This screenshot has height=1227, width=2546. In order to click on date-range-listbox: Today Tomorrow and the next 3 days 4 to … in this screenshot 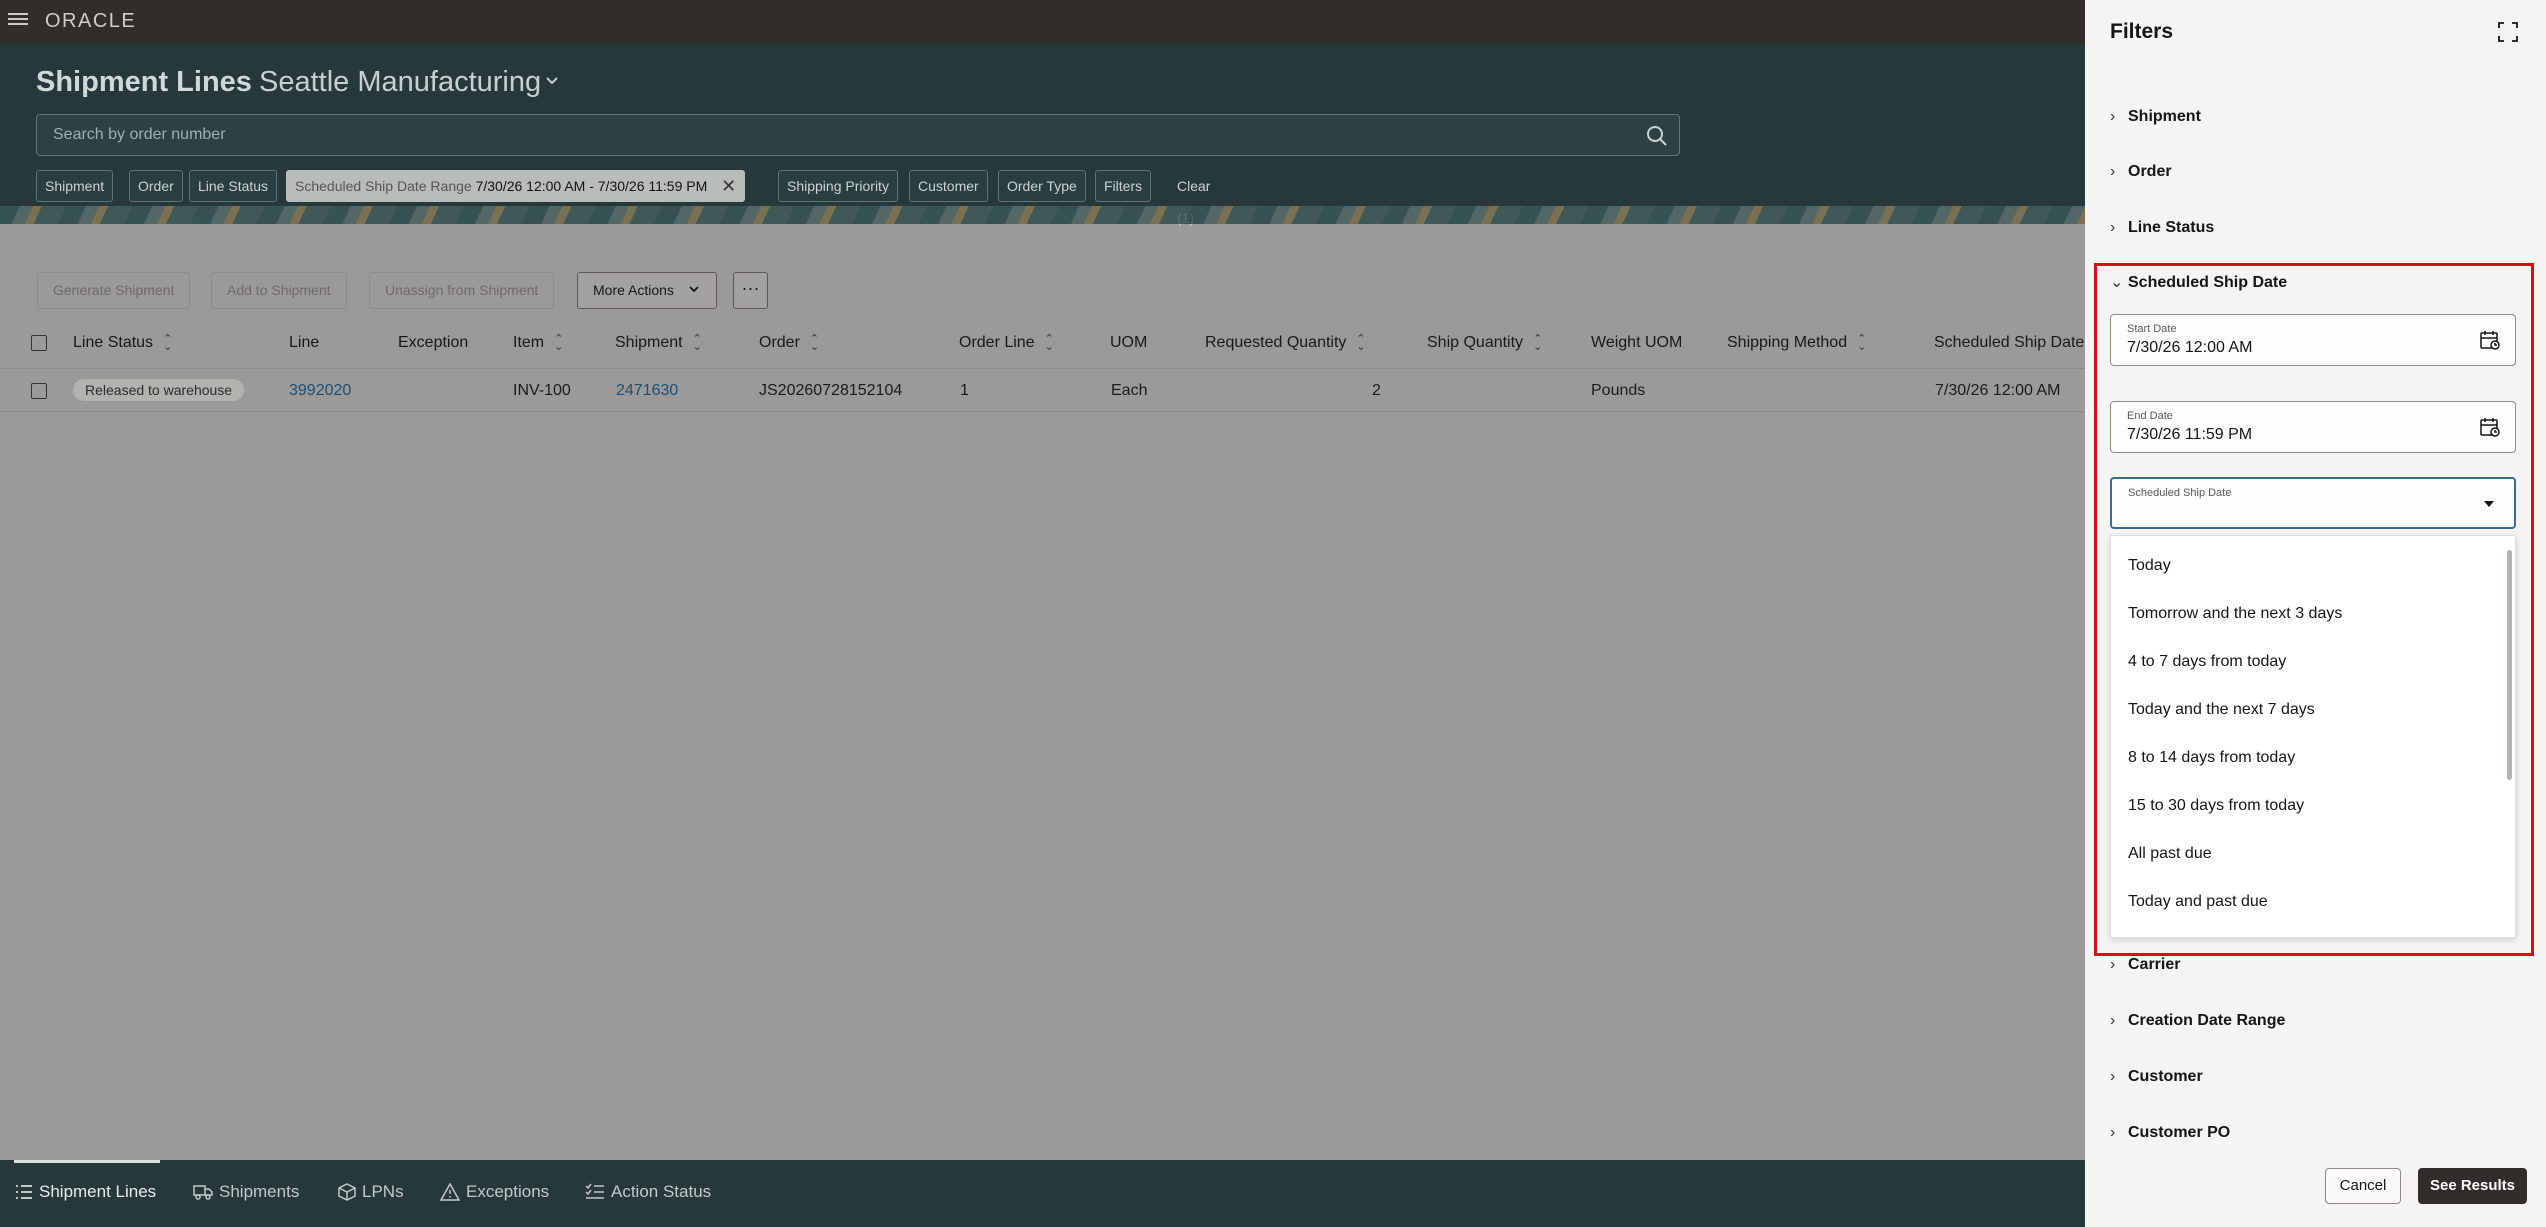, I will do `click(2313, 736)`.